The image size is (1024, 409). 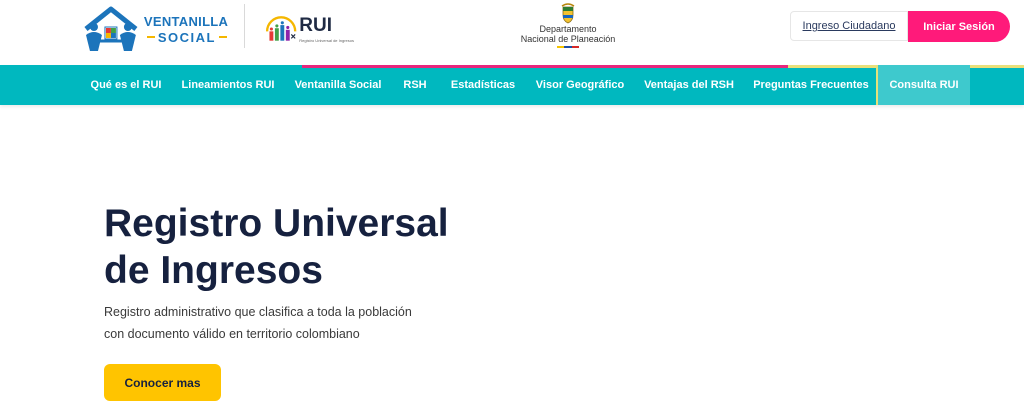 I want to click on nav-item-ventajas-del-rsh: Ventajas del RSH, so click(x=689, y=85).